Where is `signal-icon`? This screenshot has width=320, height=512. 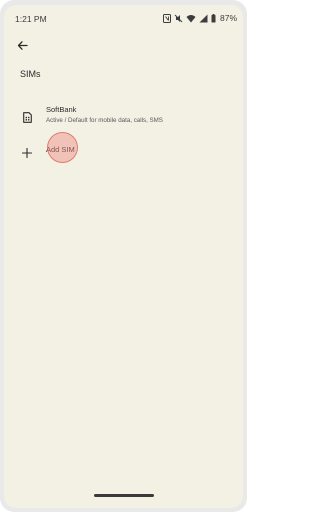
signal-icon is located at coordinates (203, 18).